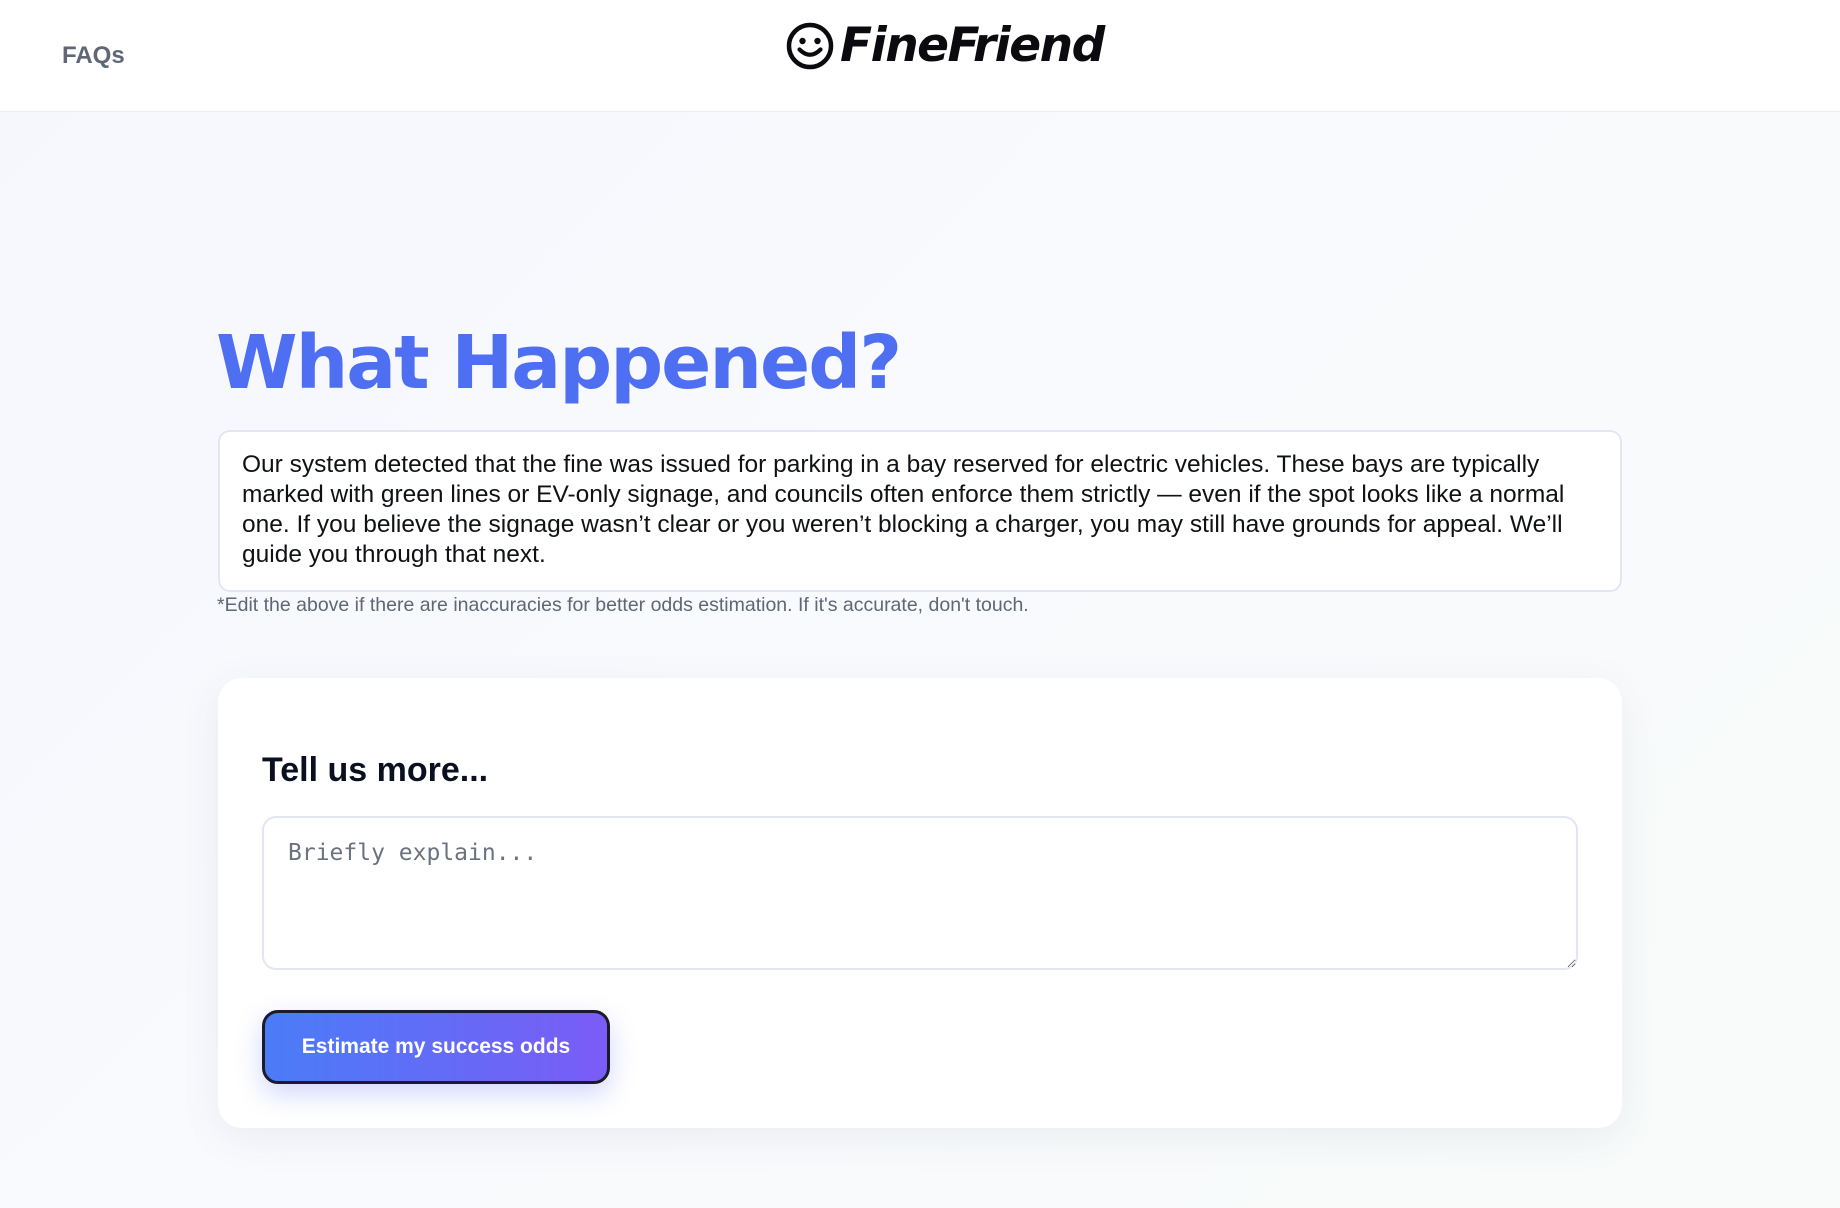 This screenshot has width=1840, height=1208. Describe the element at coordinates (436, 1047) in the screenshot. I see `estimate-odds-button: Estimate my success odds` at that location.